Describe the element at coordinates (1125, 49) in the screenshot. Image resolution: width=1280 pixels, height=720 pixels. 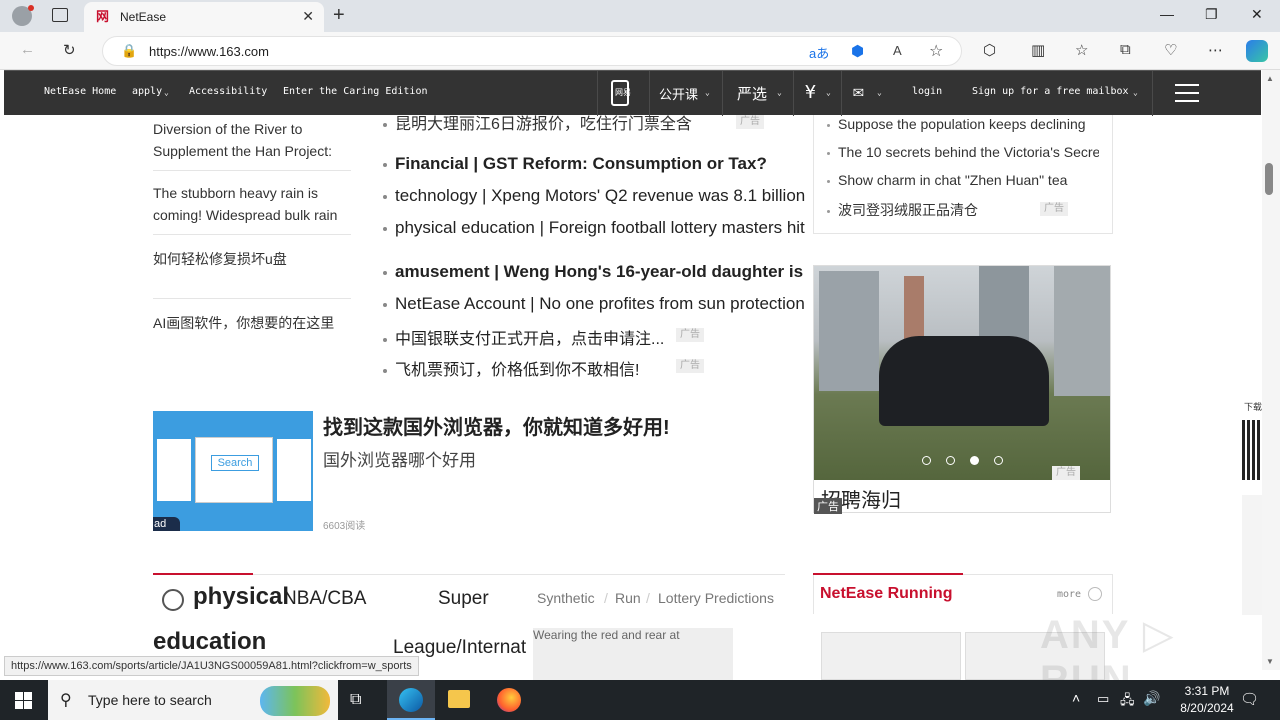
I see `collections-icon: ⧉` at that location.